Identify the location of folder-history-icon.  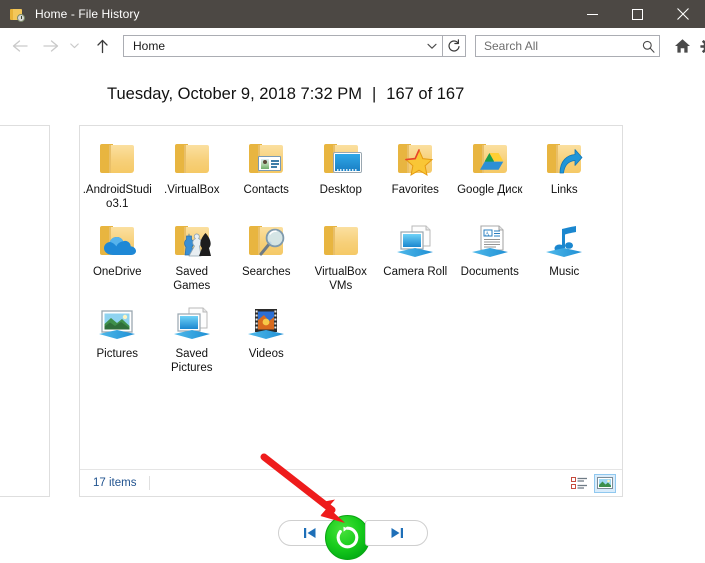
(17, 14).